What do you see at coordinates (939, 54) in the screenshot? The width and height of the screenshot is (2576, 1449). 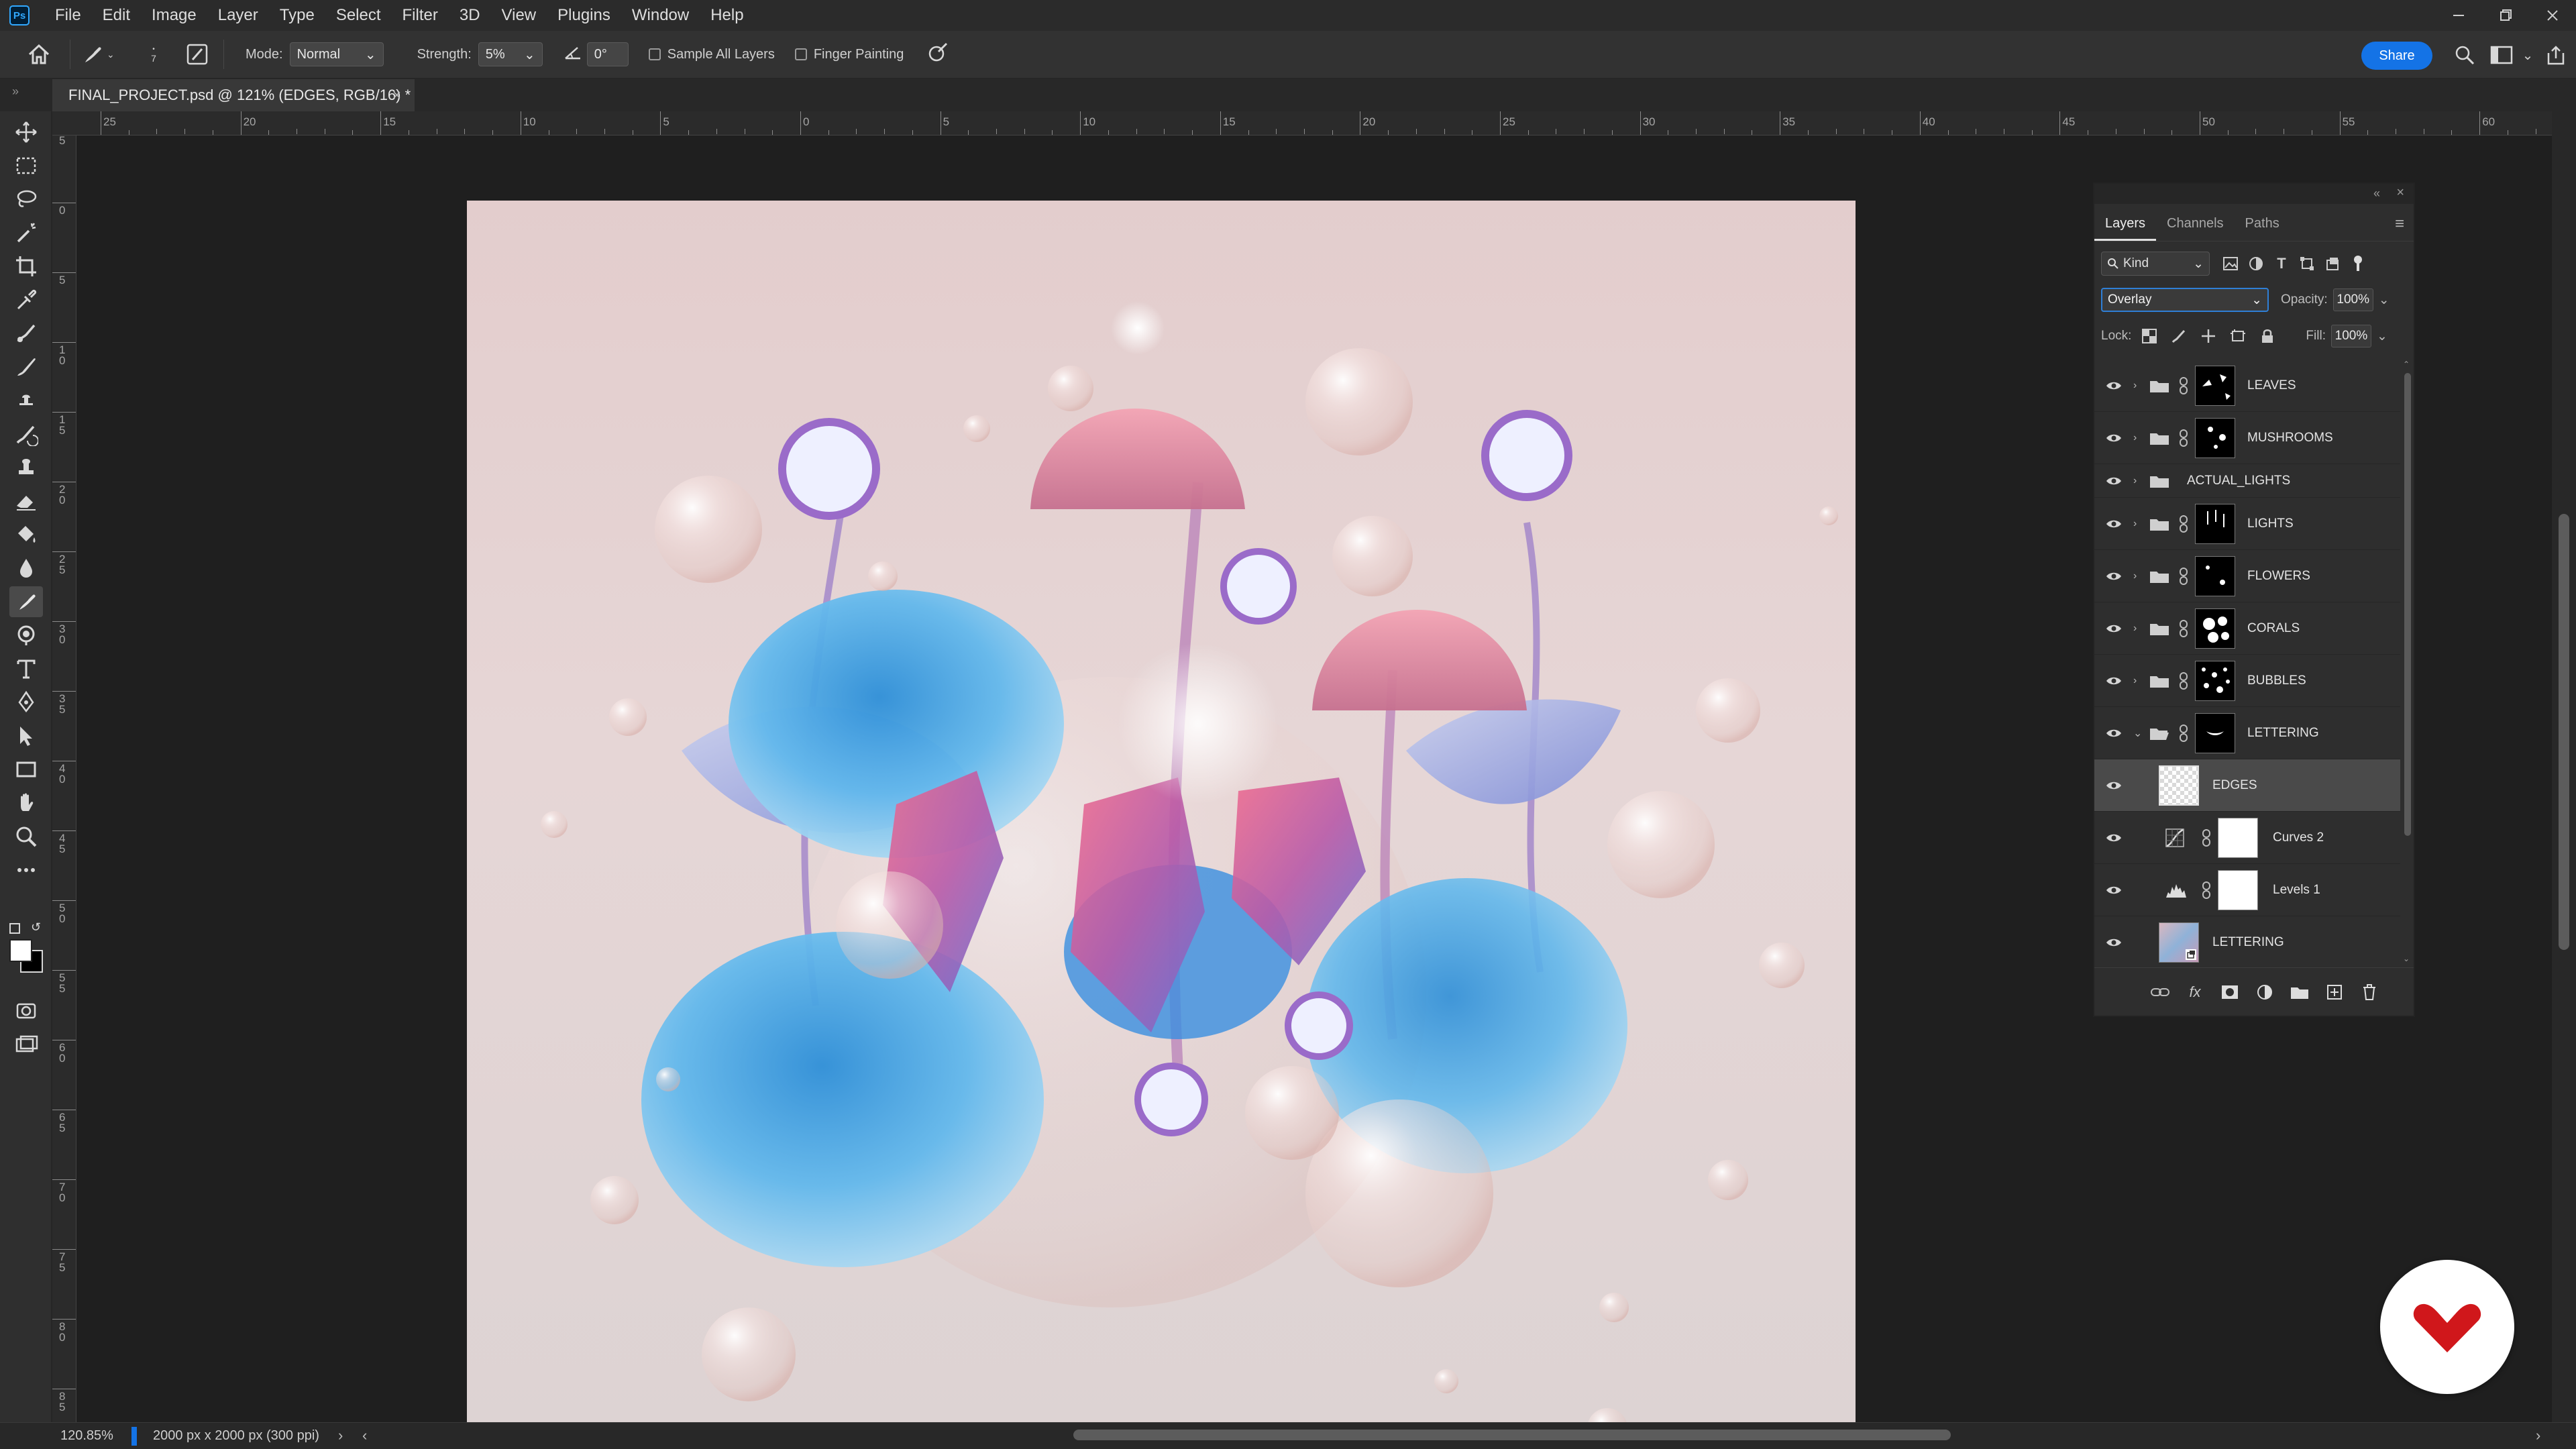 I see `pressure-icon` at bounding box center [939, 54].